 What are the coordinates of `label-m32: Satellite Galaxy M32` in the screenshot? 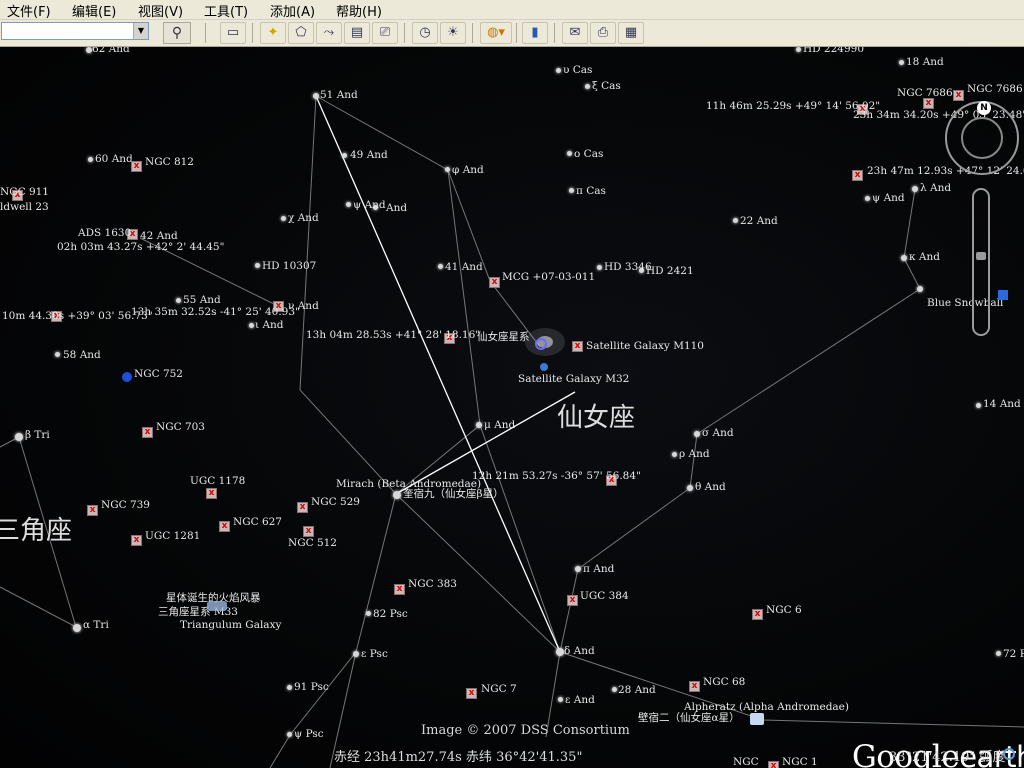 It's located at (573, 379).